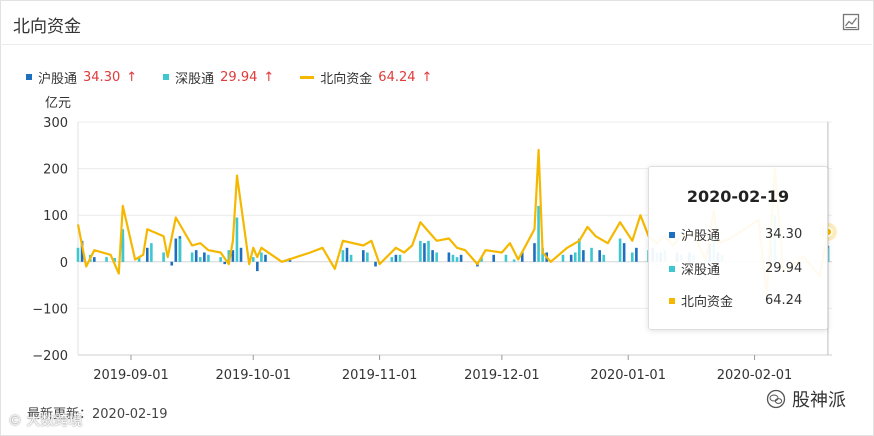  What do you see at coordinates (701, 270) in the screenshot?
I see `tooltip-label: 深股通` at bounding box center [701, 270].